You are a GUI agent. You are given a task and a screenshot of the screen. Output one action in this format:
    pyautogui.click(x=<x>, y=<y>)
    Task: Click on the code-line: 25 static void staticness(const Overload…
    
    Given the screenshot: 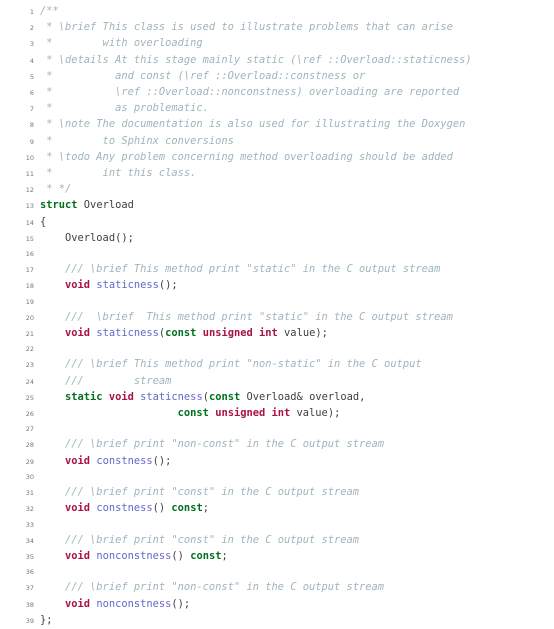 What is the action you would take?
    pyautogui.click(x=277, y=398)
    